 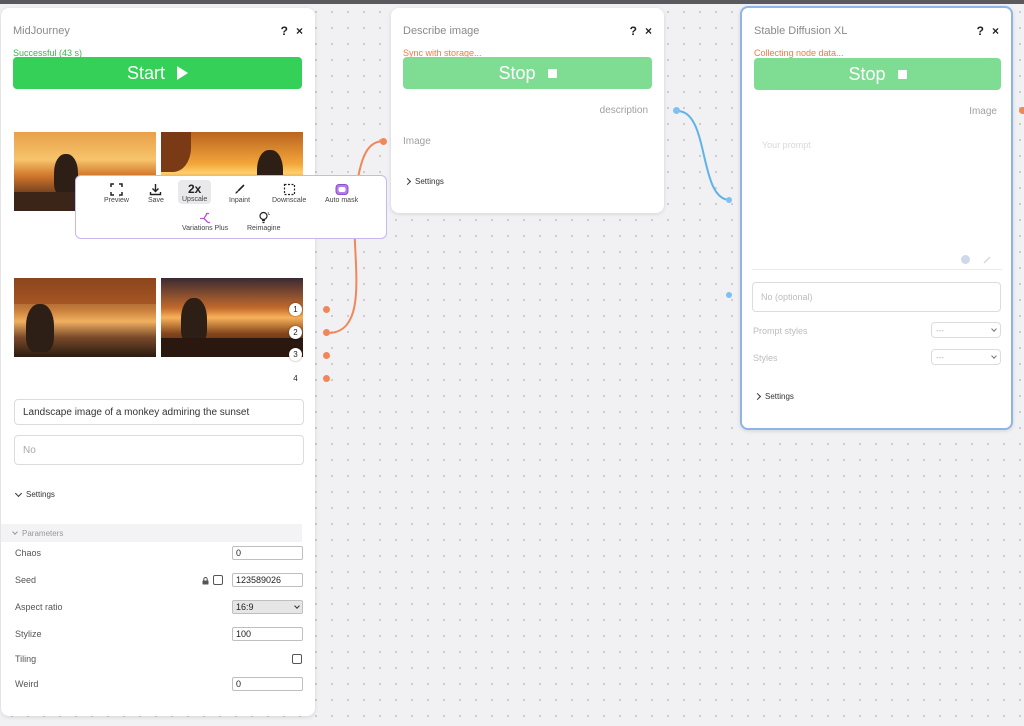 I want to click on brush-icon, so click(x=240, y=189).